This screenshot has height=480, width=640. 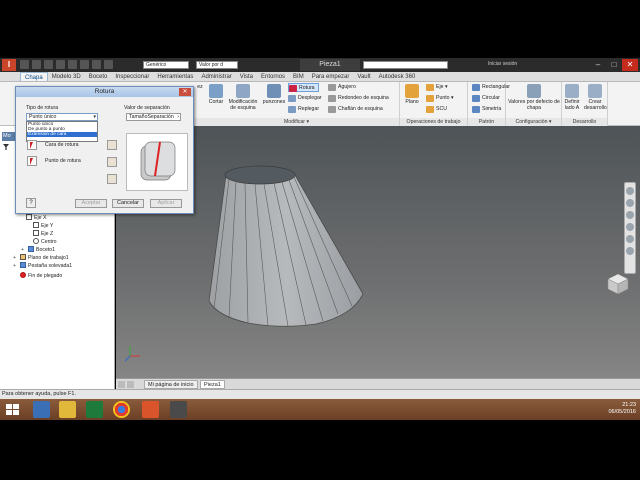 I want to click on tab-chapa: Chapa, so click(x=34, y=76).